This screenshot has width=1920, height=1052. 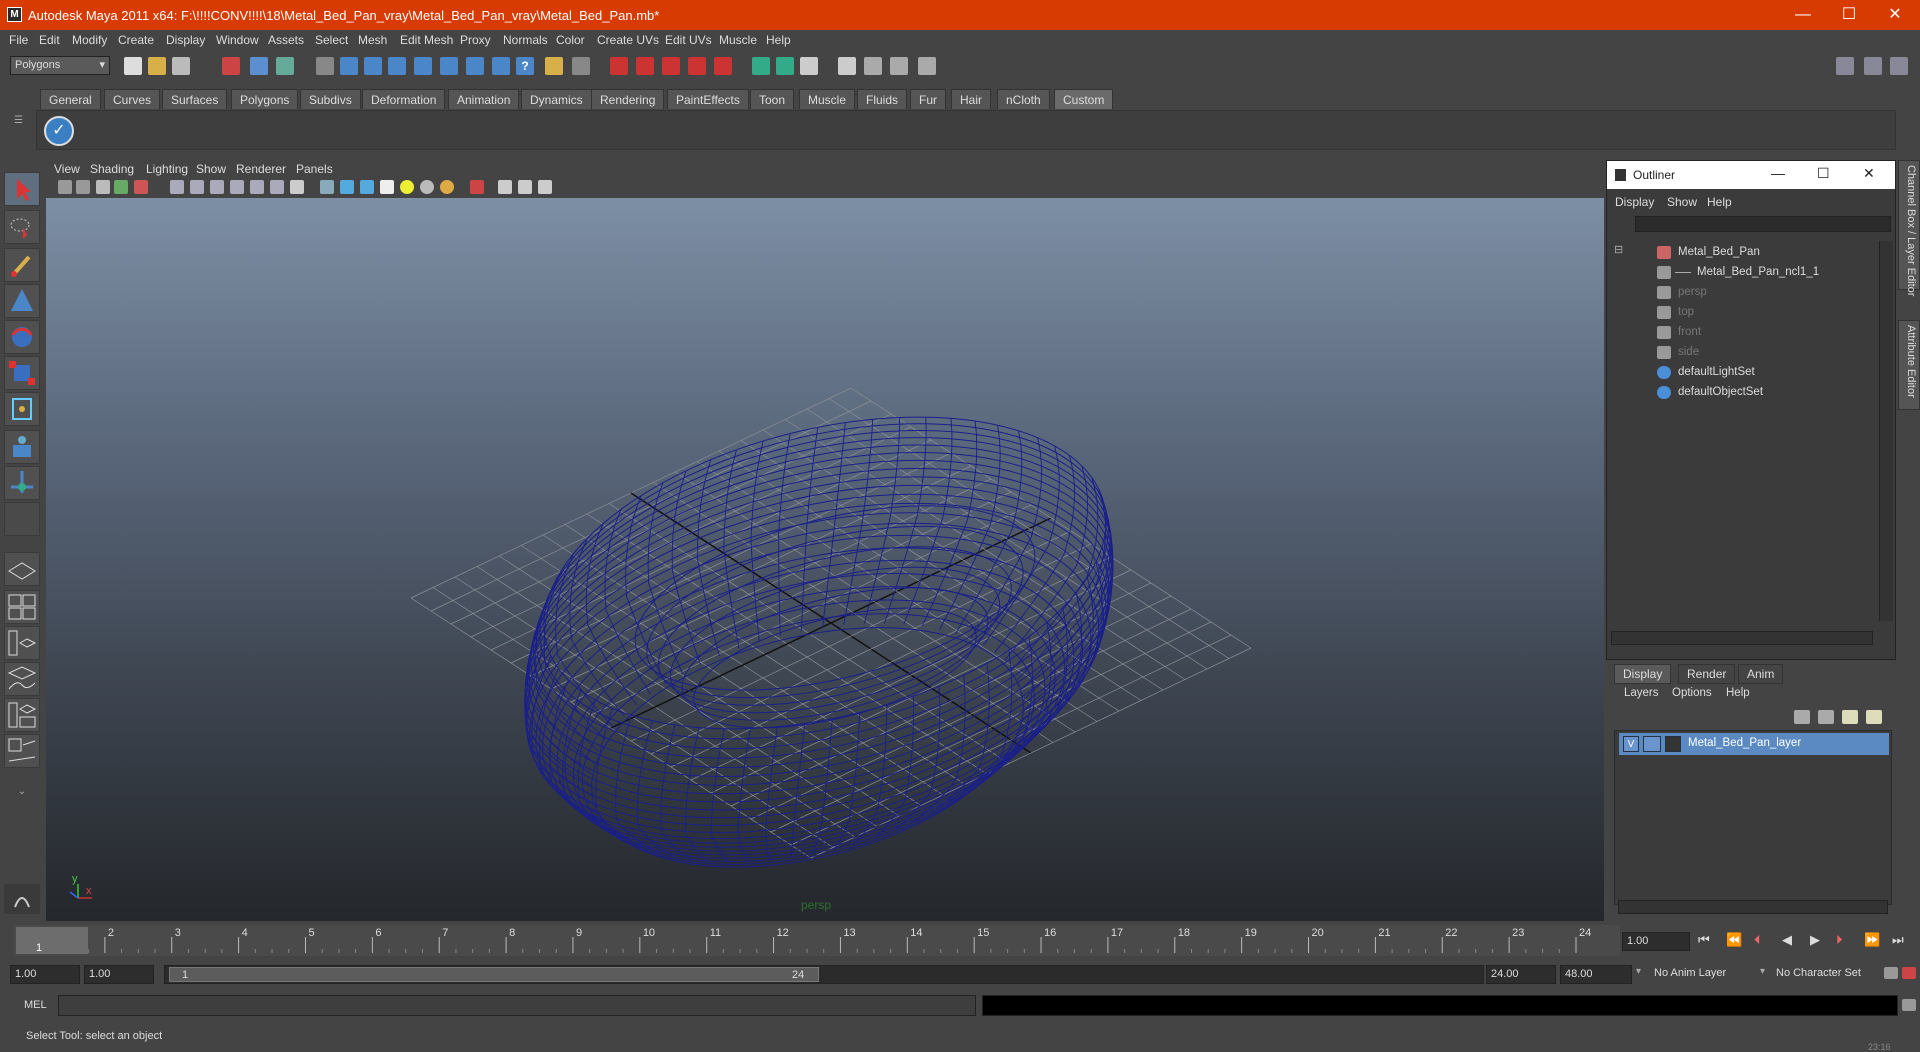 I want to click on outliner-item: Metal_Bed_Pan_ncl1_1, so click(x=1748, y=273).